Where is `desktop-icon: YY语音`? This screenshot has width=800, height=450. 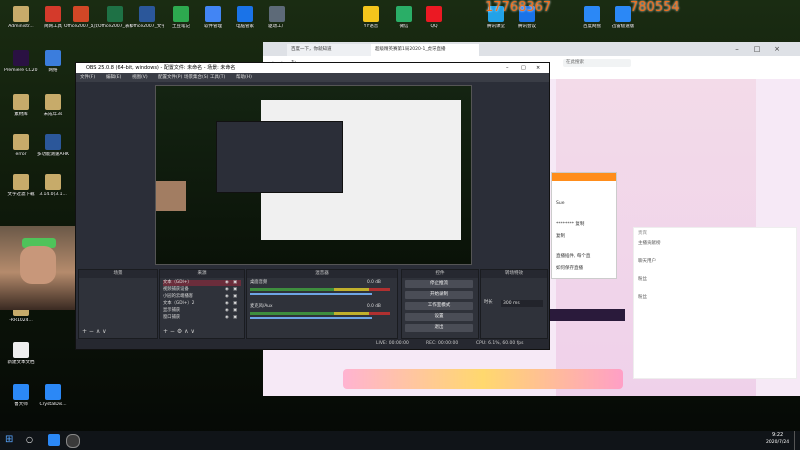
desktop-icon: YY语音 is located at coordinates (371, 17).